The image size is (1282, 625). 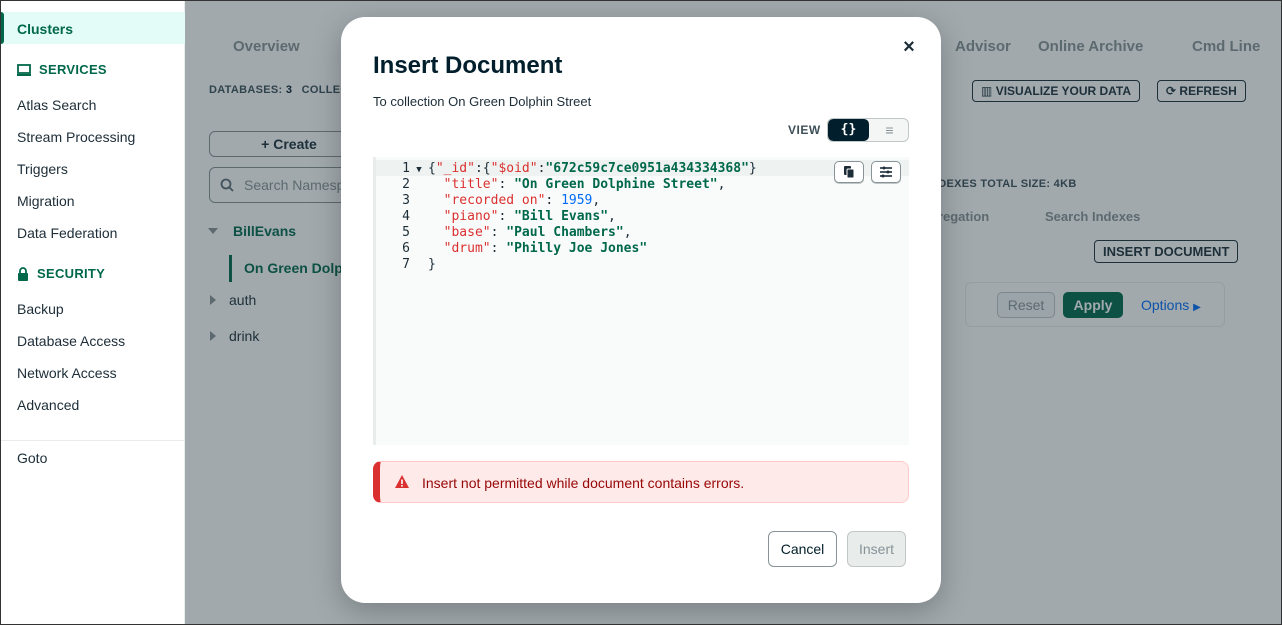 I want to click on view-toggle: {} ≡, so click(x=868, y=130).